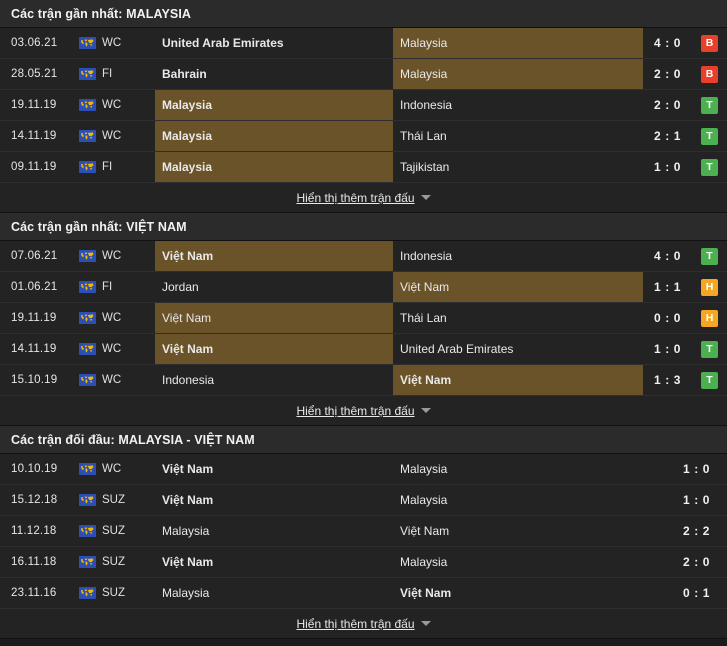  I want to click on match-date: 10.10.19, so click(34, 469).